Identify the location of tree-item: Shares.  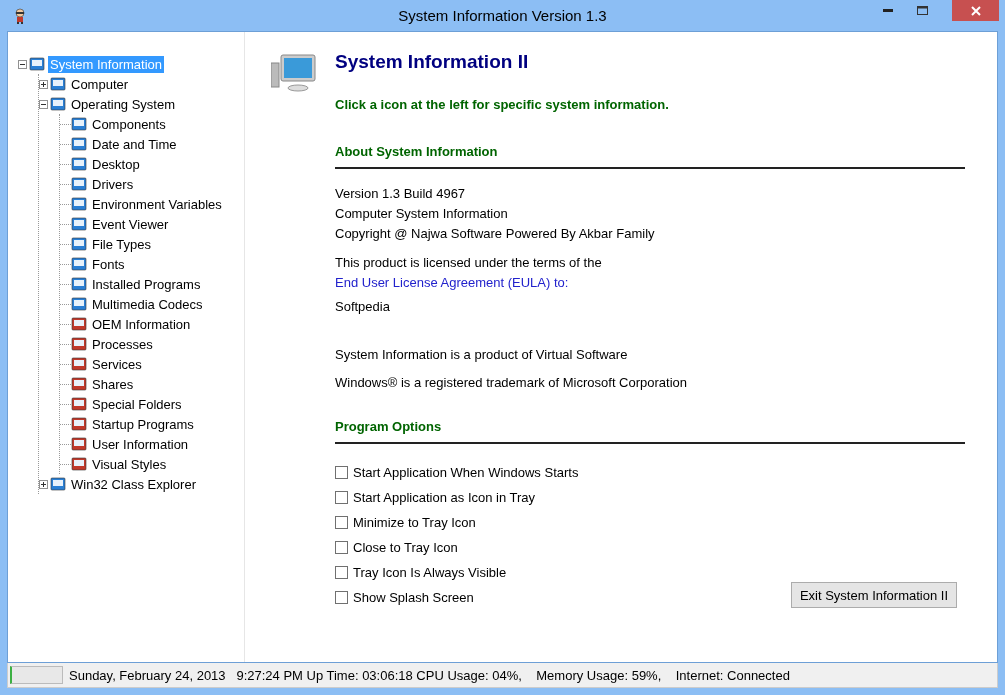
(113, 384).